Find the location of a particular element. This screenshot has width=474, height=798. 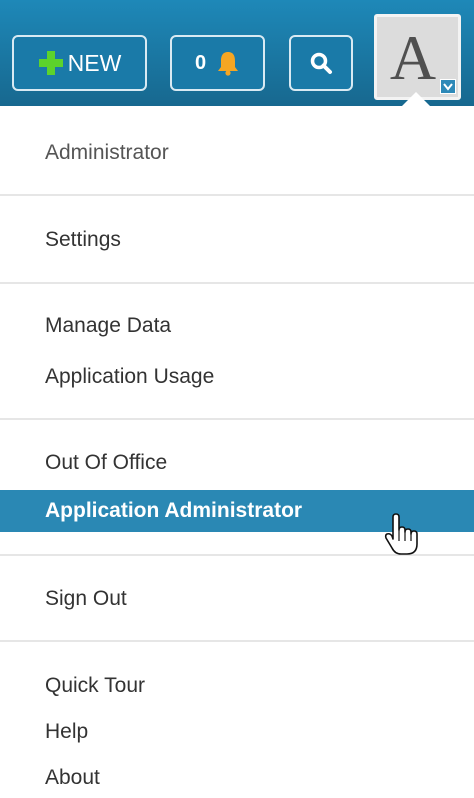

notifications-button: 0 is located at coordinates (217, 63).